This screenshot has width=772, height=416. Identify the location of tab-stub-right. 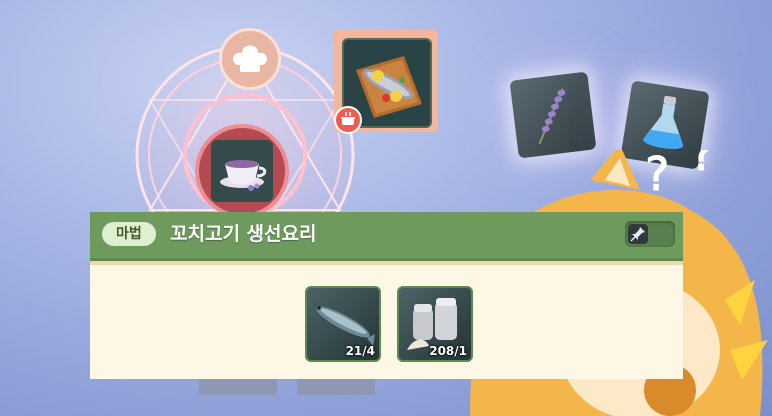
(336, 387).